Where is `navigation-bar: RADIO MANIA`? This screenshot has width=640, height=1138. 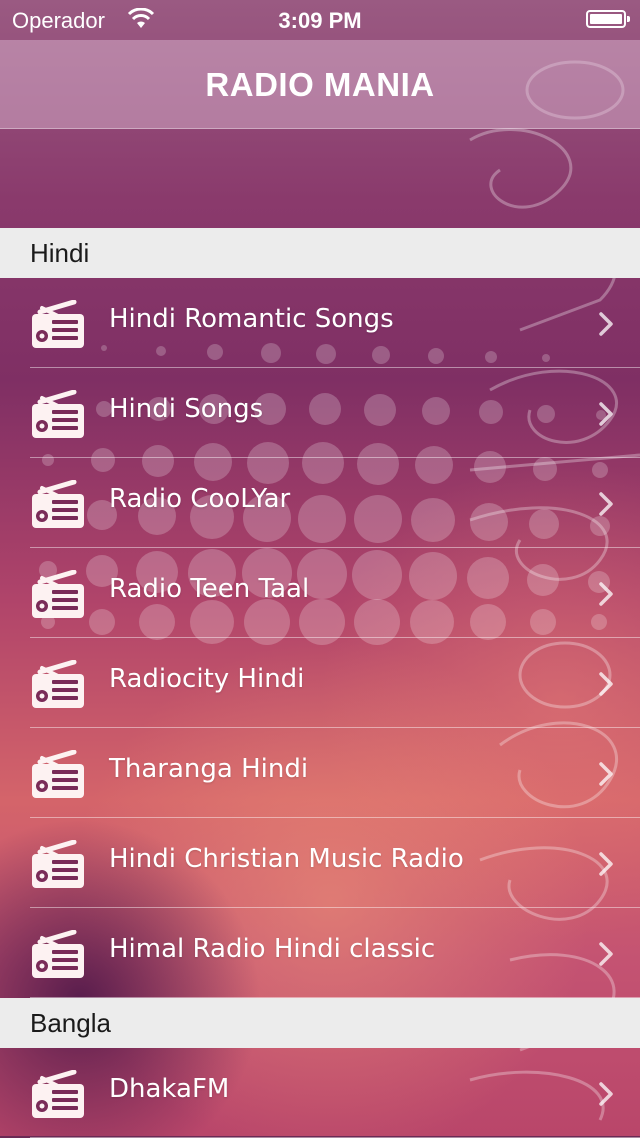 navigation-bar: RADIO MANIA is located at coordinates (320, 84).